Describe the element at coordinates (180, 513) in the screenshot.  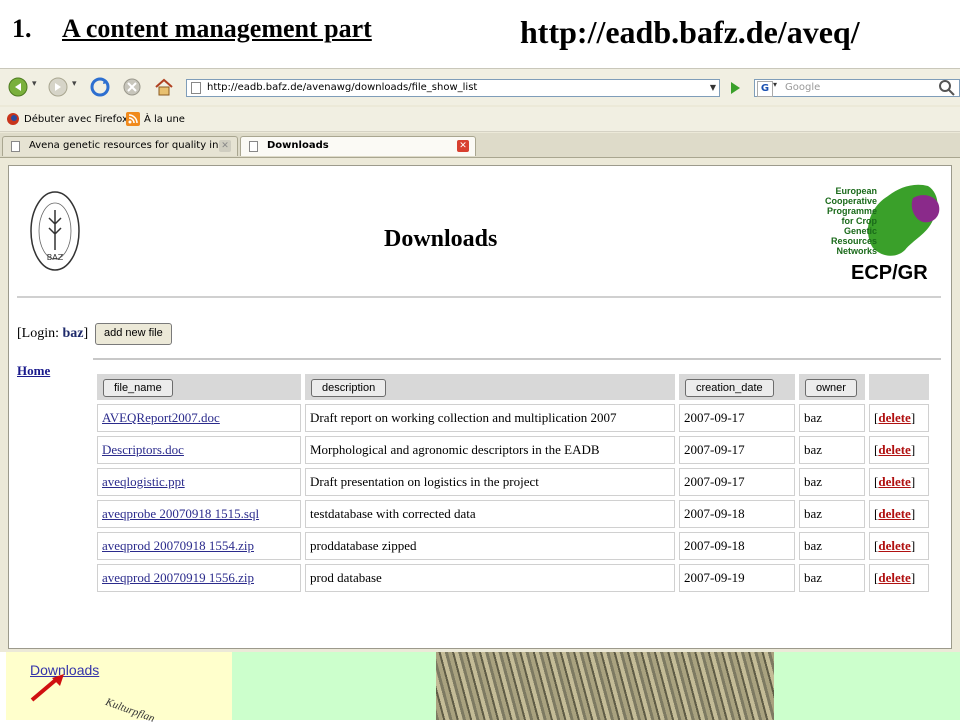
I see `file-link: aveqprobe 20070918 1515.sql` at that location.